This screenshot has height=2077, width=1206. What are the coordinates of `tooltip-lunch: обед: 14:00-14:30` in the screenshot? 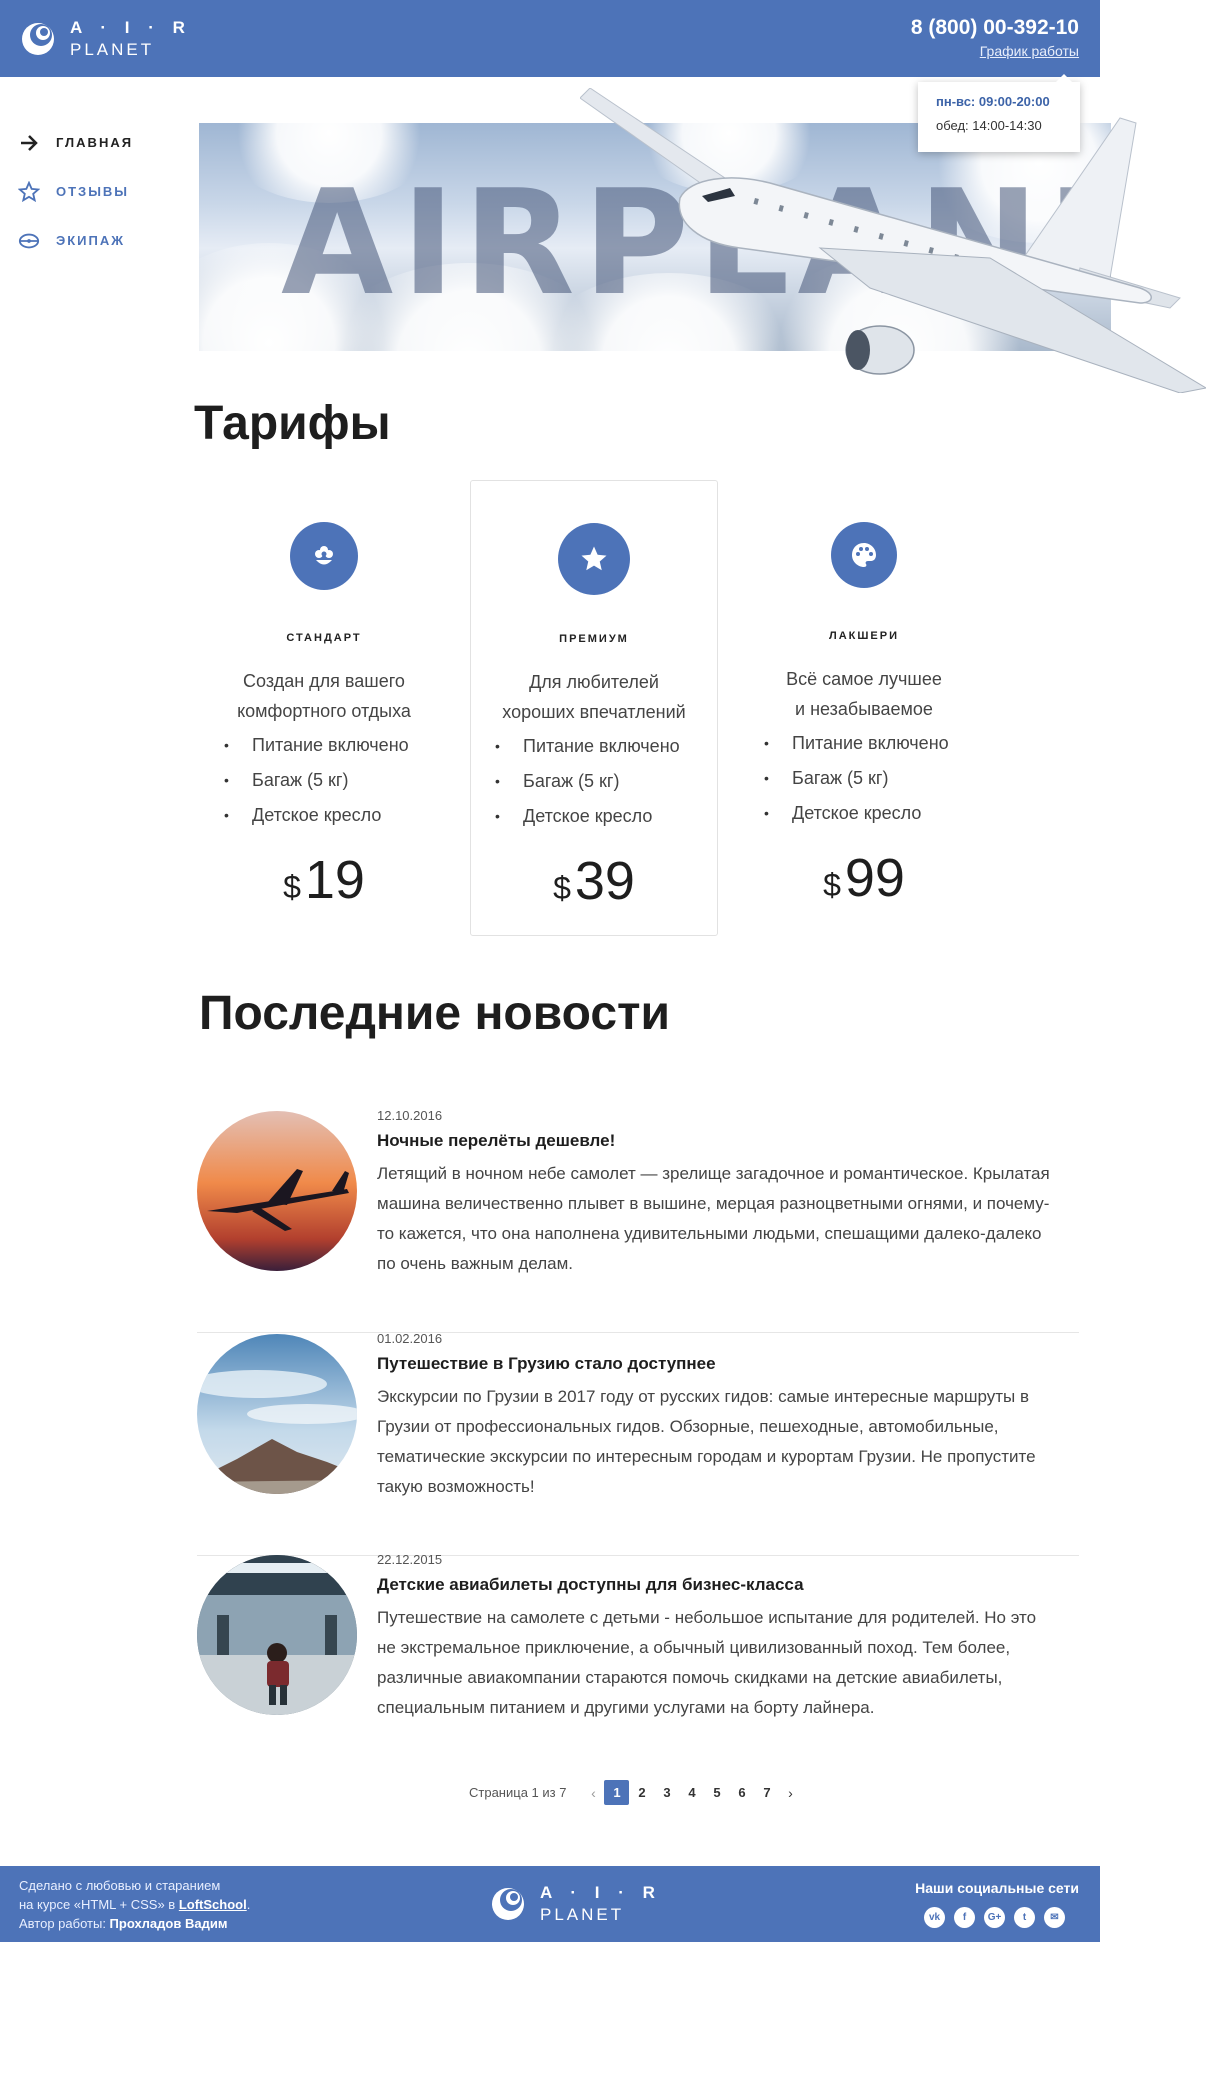 It's located at (989, 125).